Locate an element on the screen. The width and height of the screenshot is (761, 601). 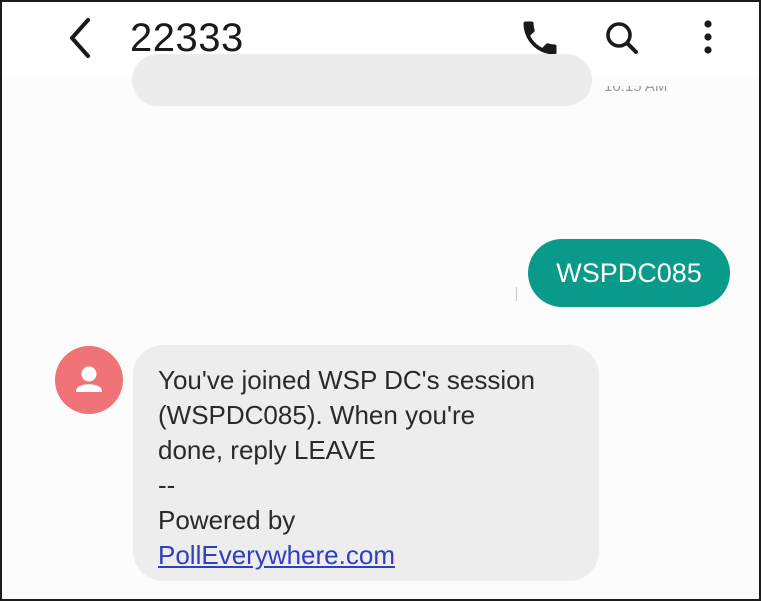
outgoing-message-bubble: WSPDC085 is located at coordinates (629, 273).